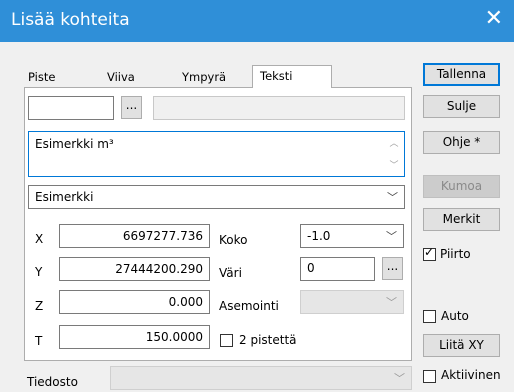  I want to click on close-icon: ✕, so click(494, 19).